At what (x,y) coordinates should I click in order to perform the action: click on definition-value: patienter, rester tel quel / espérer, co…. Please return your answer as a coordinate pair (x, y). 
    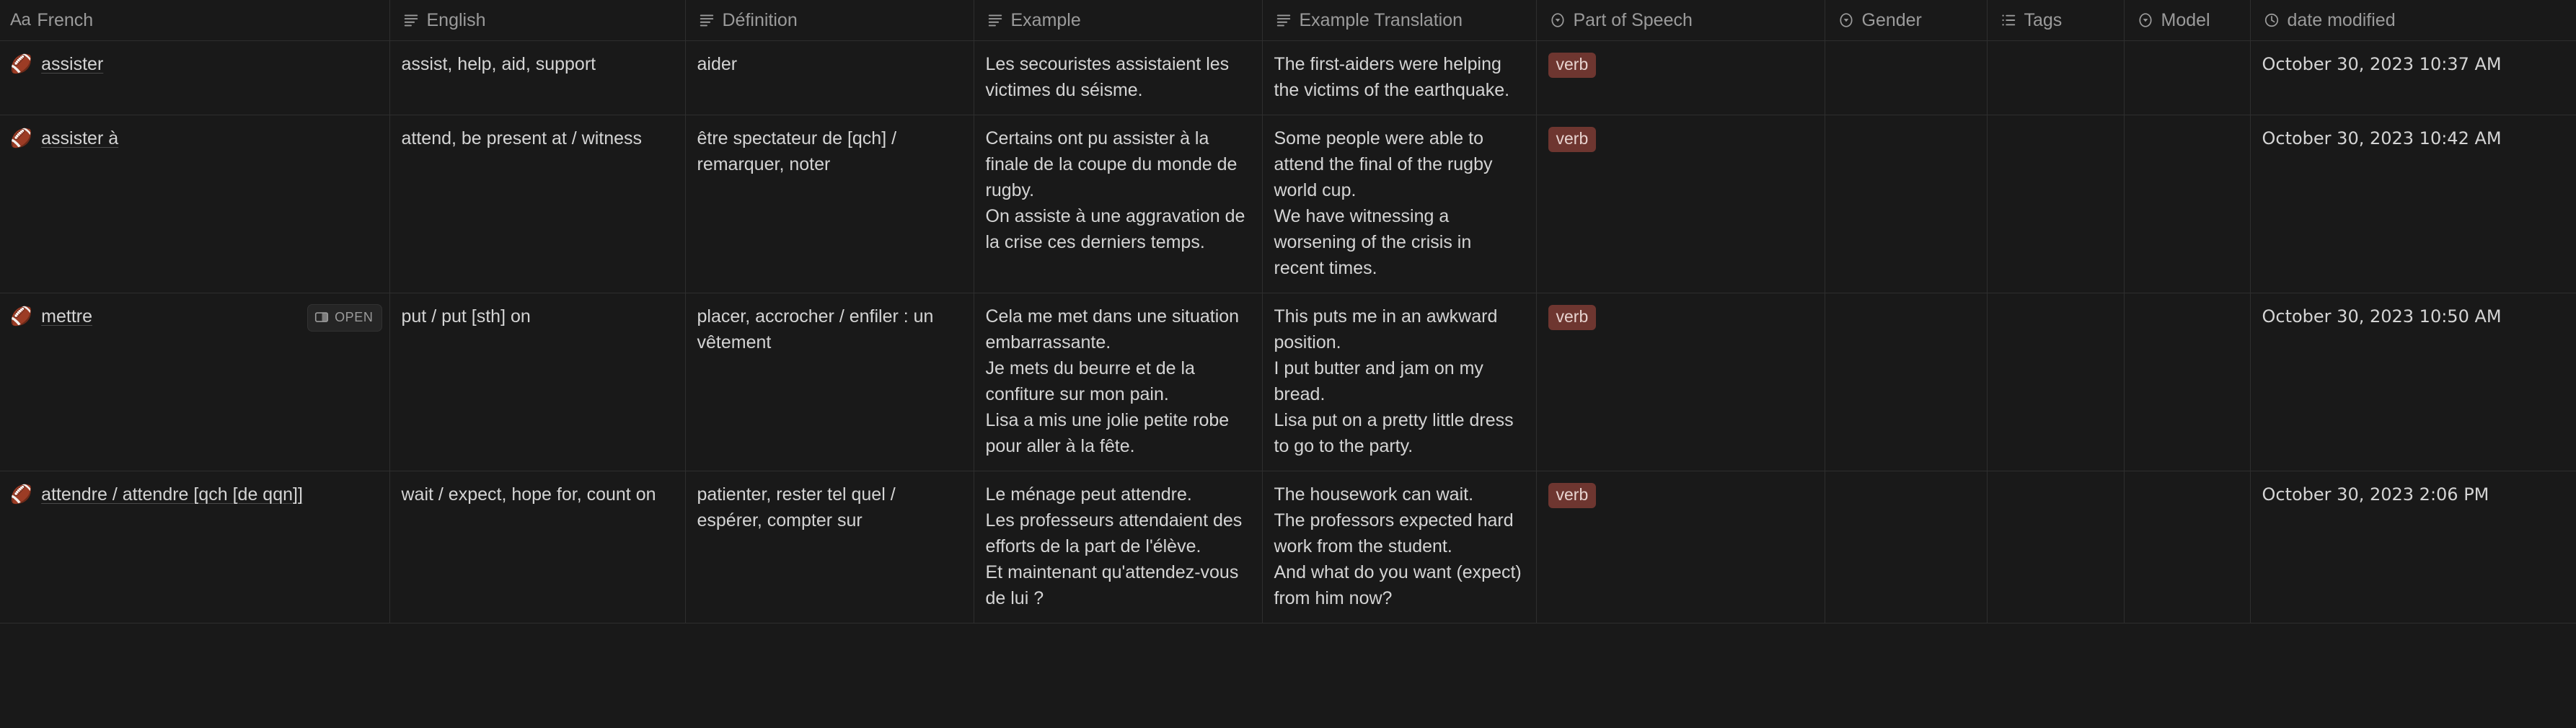
    Looking at the image, I should click on (796, 507).